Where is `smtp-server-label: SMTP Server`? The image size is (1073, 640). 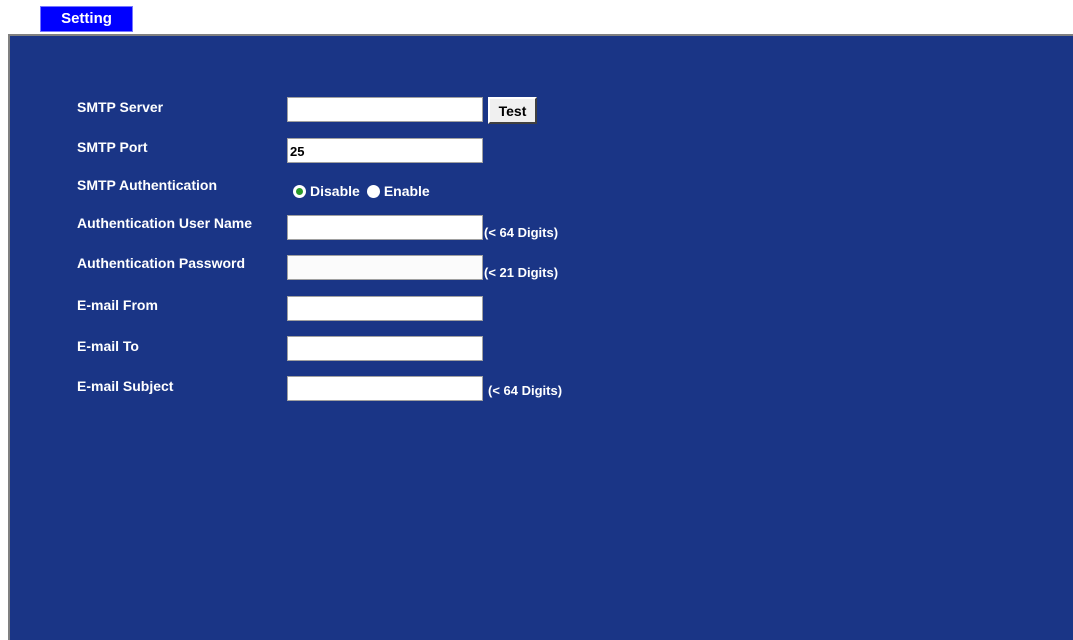
smtp-server-label: SMTP Server is located at coordinates (120, 107).